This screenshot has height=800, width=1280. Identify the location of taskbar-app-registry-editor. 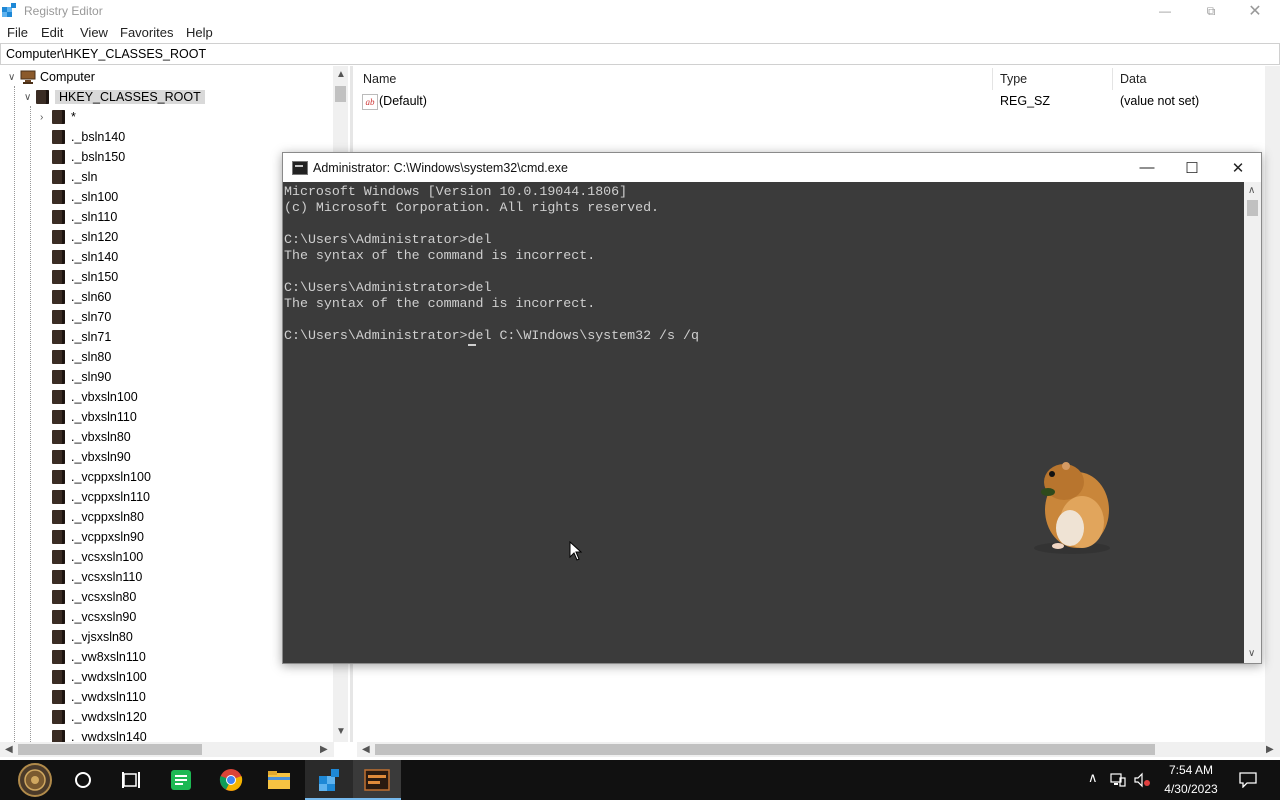
(329, 780).